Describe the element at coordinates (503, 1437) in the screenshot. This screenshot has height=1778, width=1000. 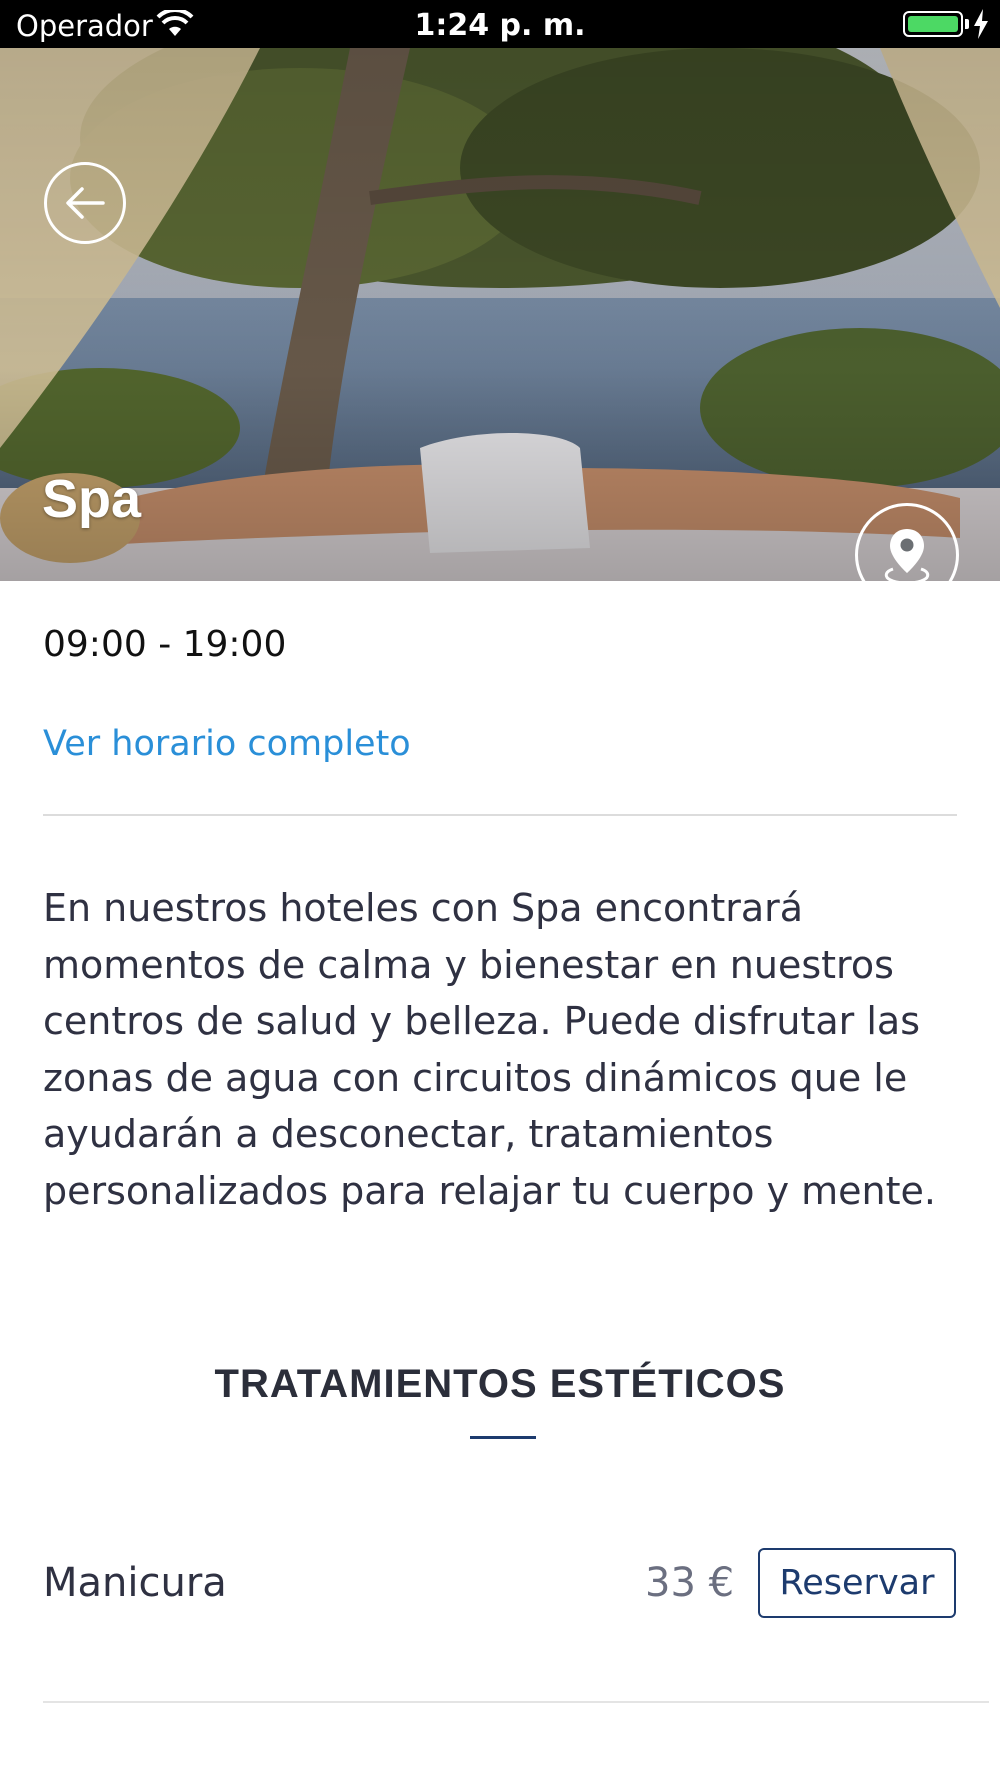
I see `section-underline` at that location.